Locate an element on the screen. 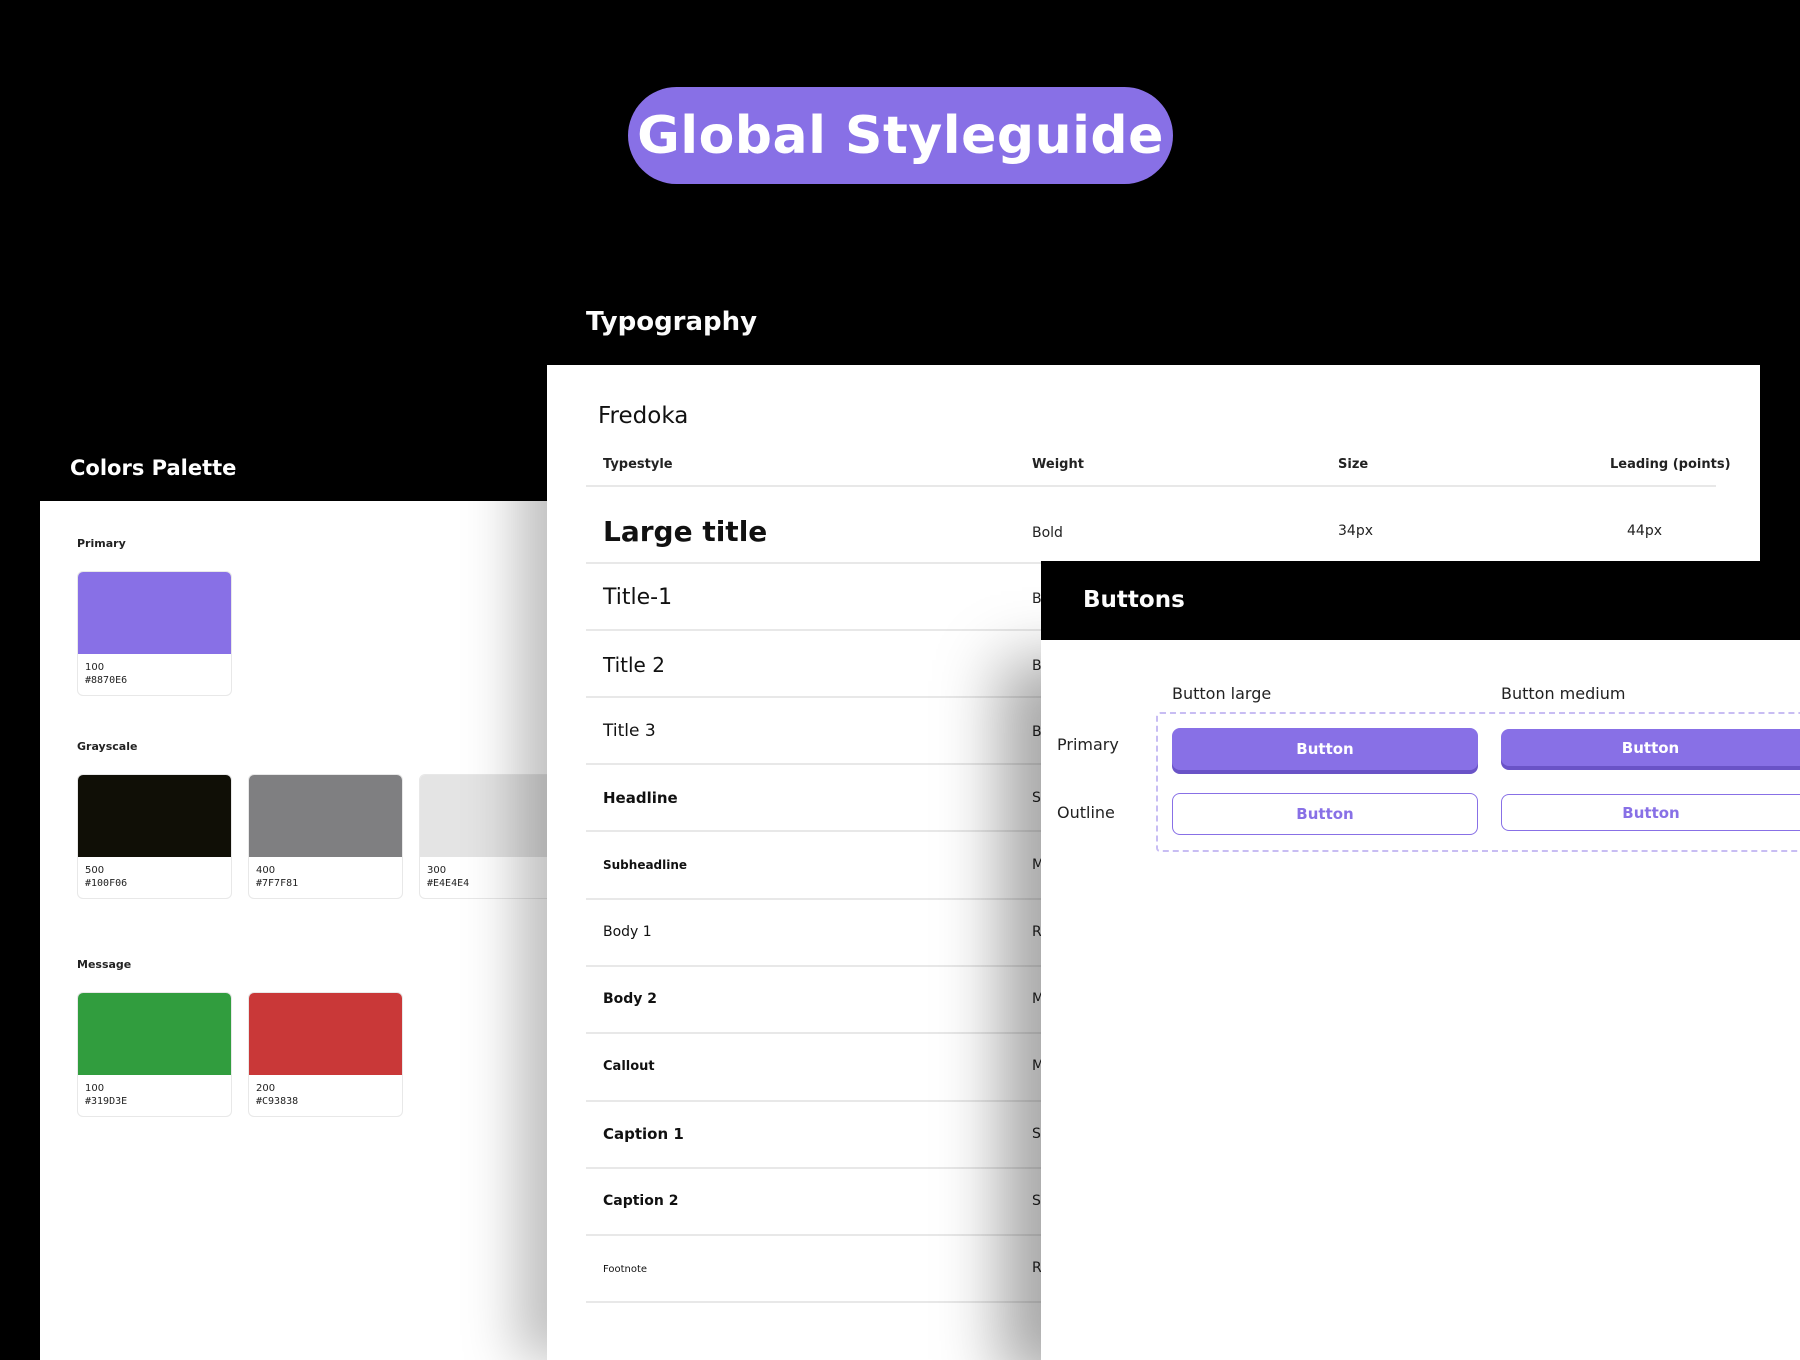  typestyle-title-2: Title 2 is located at coordinates (634, 665).